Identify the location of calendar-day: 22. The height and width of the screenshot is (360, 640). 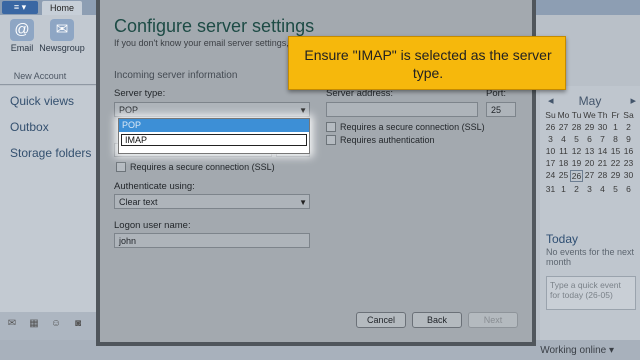
(615, 163).